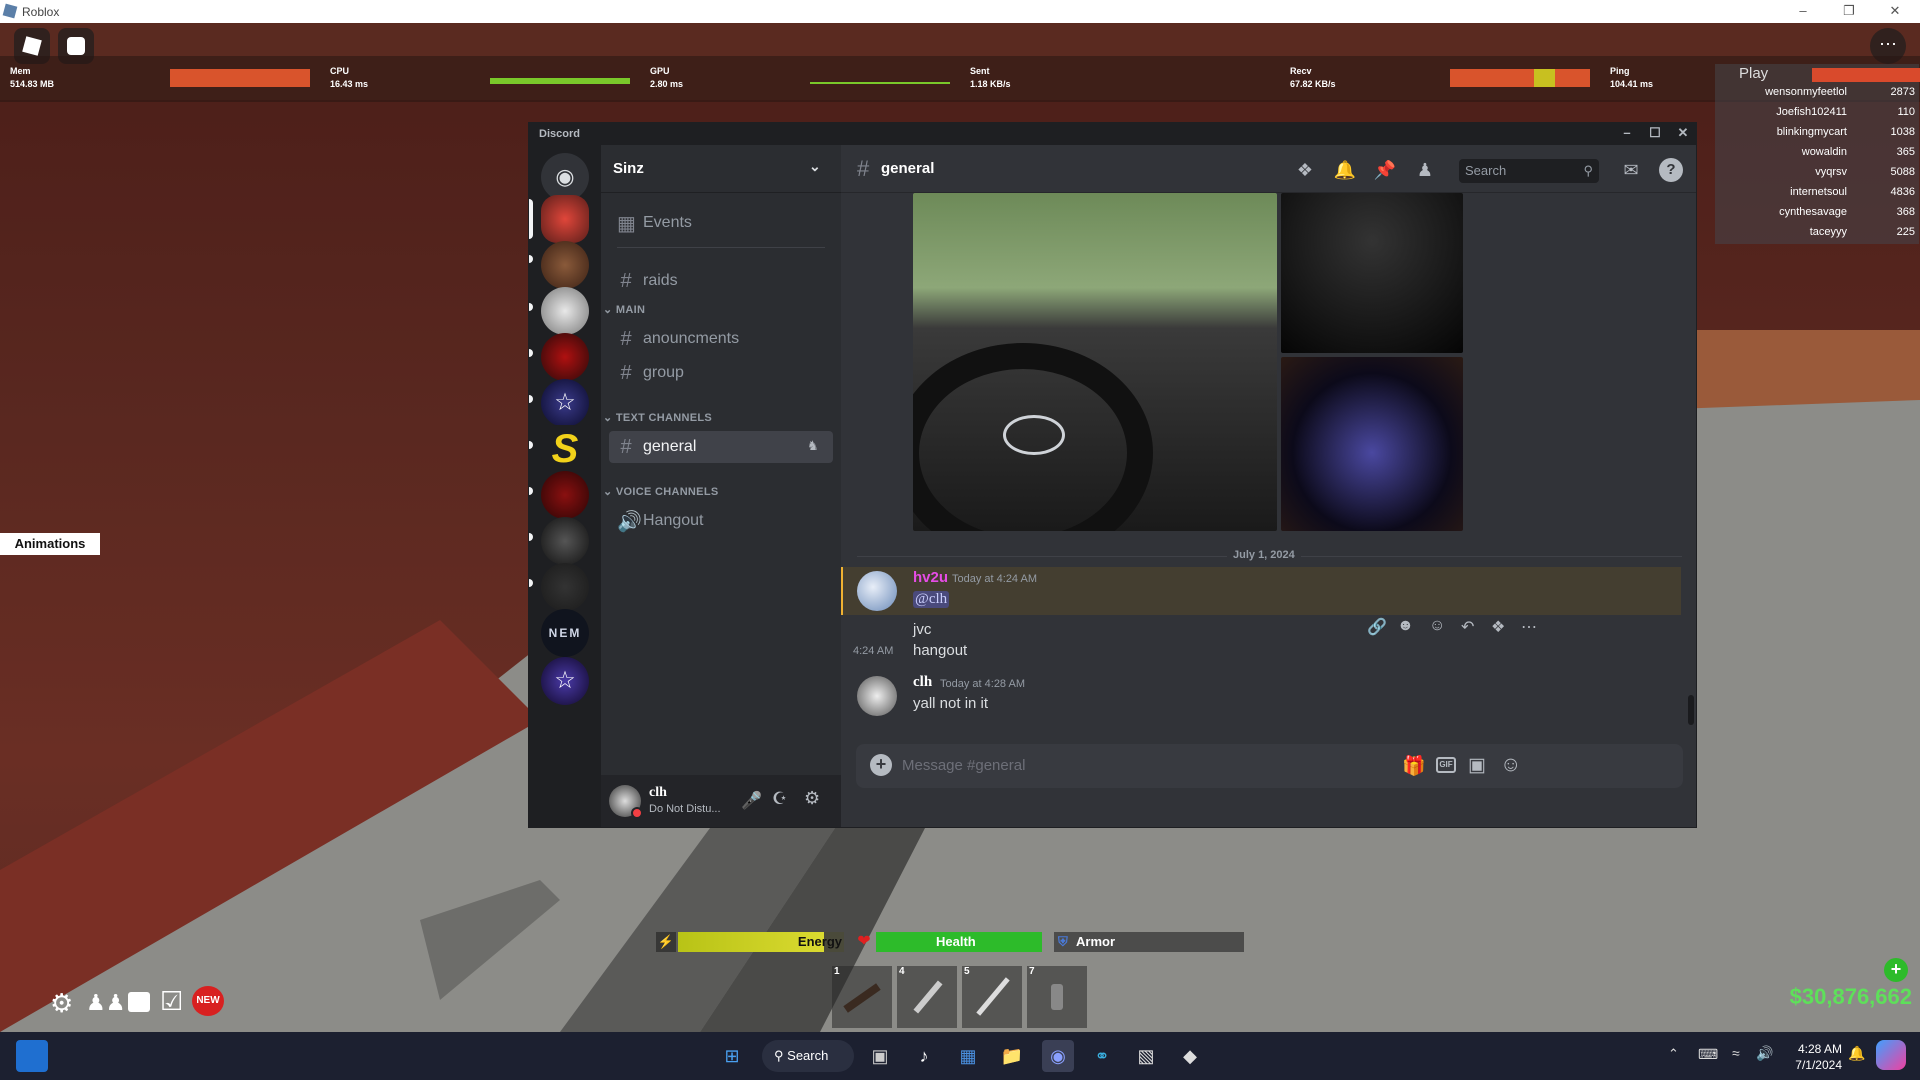 The image size is (1920, 1080). What do you see at coordinates (1817, 136) in the screenshot?
I see `leaderboard-row: blinkingmycart 1038` at bounding box center [1817, 136].